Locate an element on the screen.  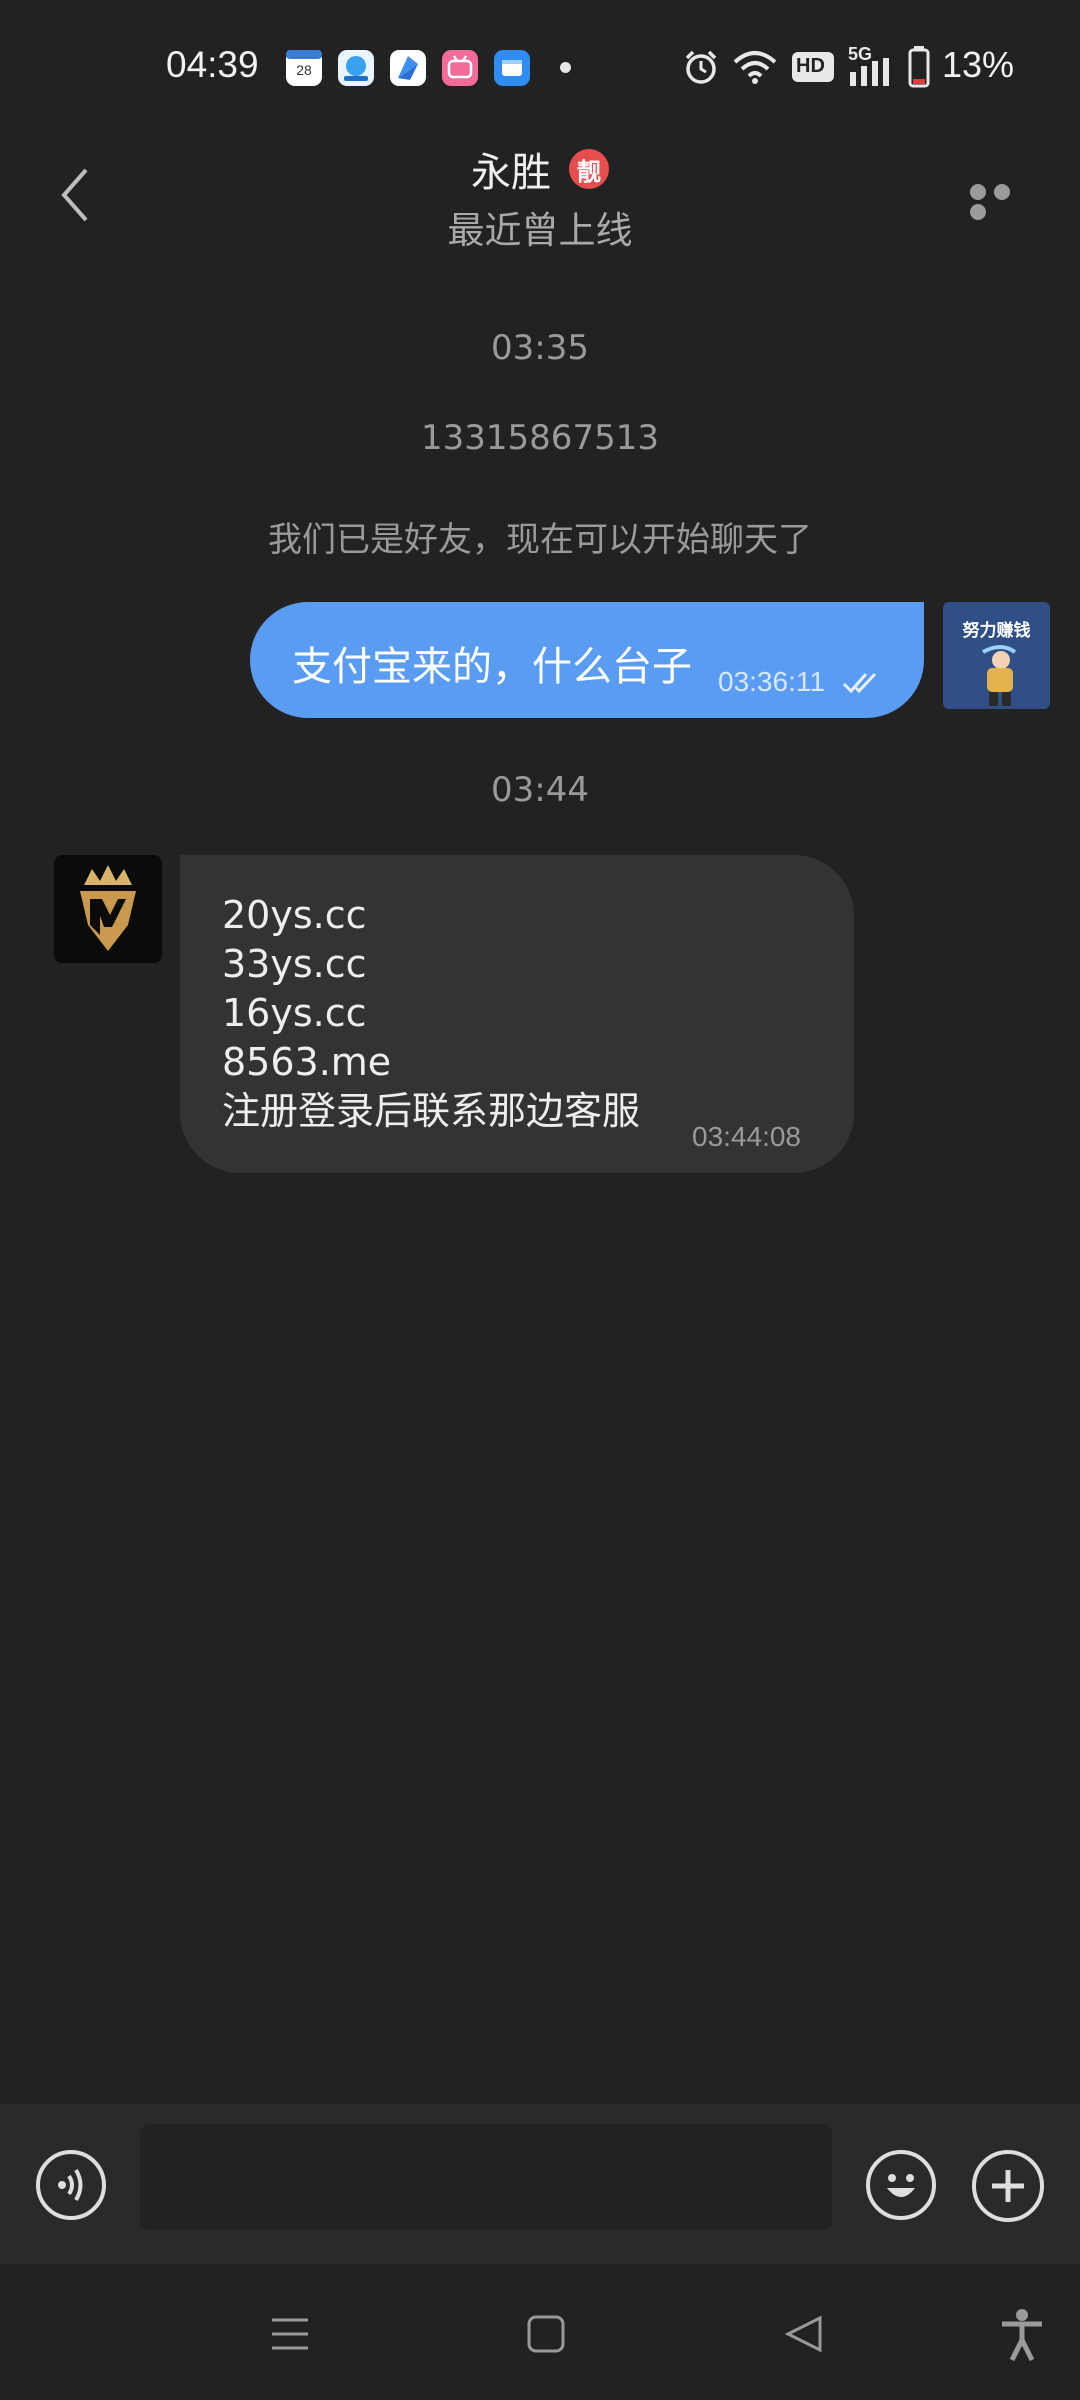
cartoon-figure-icon is located at coordinates (999, 675).